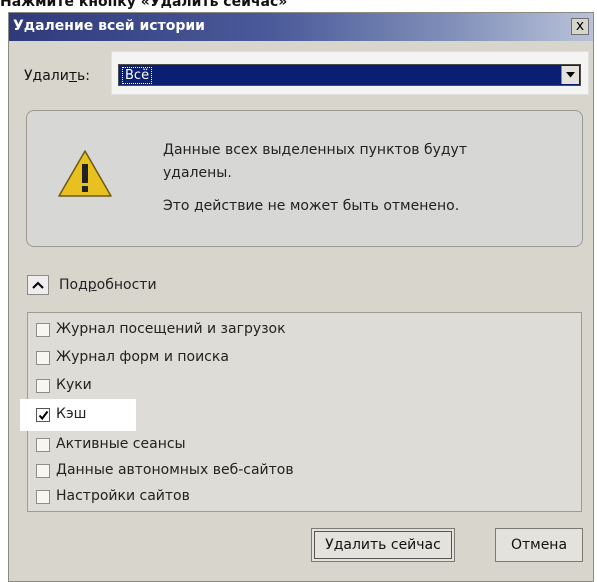  What do you see at coordinates (43, 497) in the screenshot?
I see `checkbox-site-settings` at bounding box center [43, 497].